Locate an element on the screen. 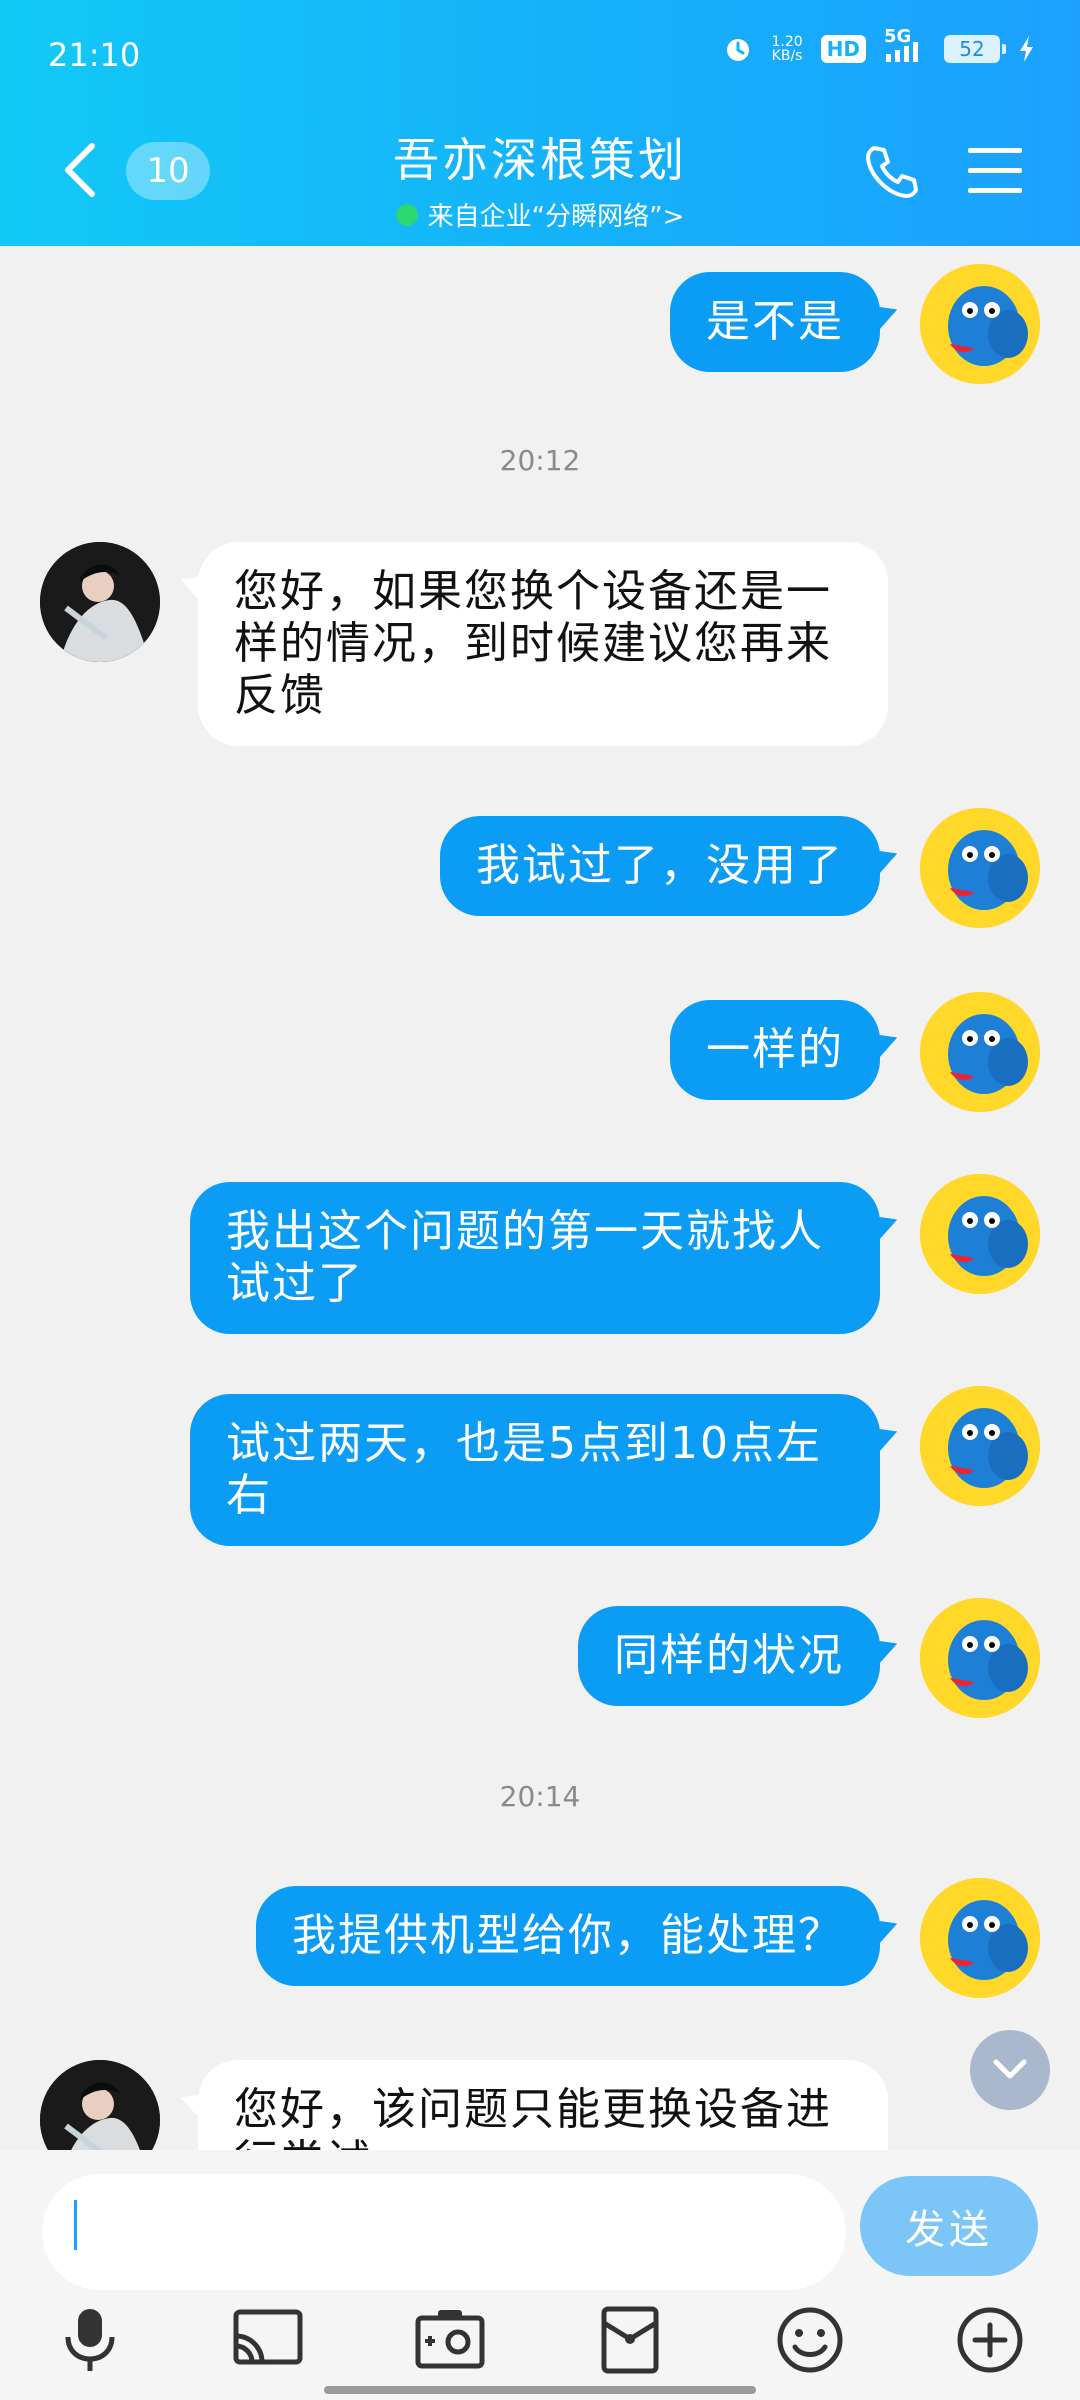  my-message-bubble: 试过两天，也是5点到10点左右 is located at coordinates (535, 1470).